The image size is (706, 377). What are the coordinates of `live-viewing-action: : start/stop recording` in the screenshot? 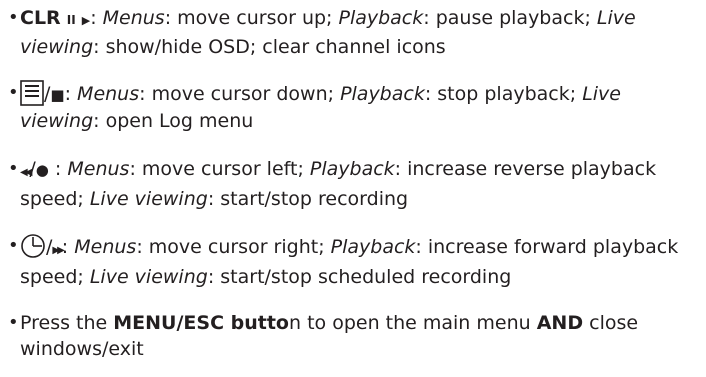 It's located at (308, 199).